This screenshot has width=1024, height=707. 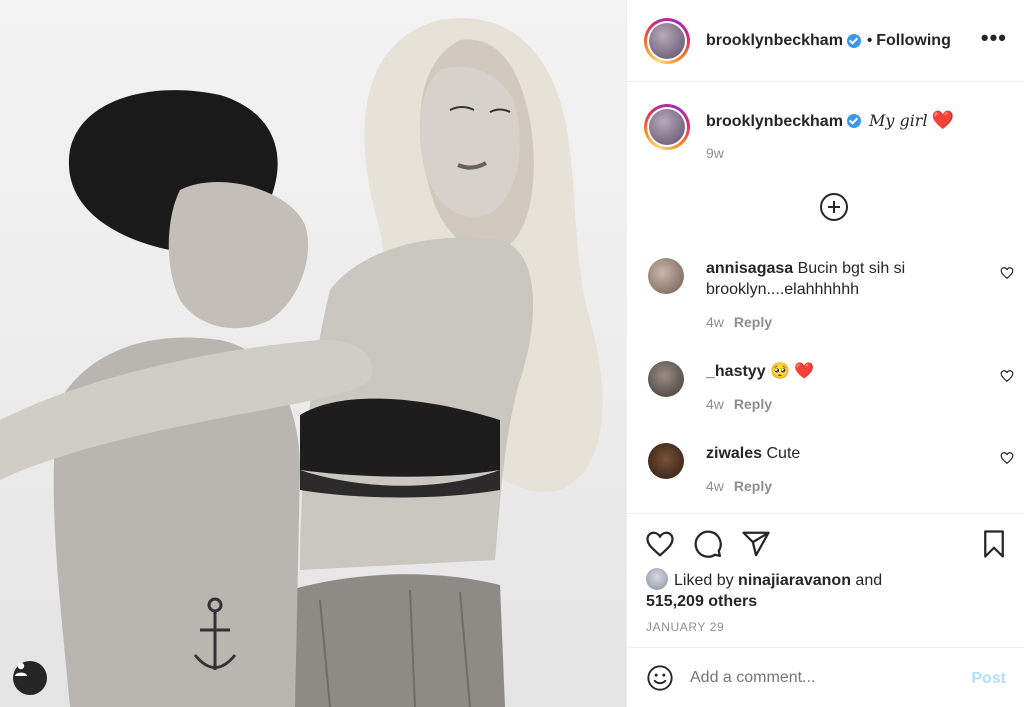 I want to click on comment-input, so click(x=820, y=677).